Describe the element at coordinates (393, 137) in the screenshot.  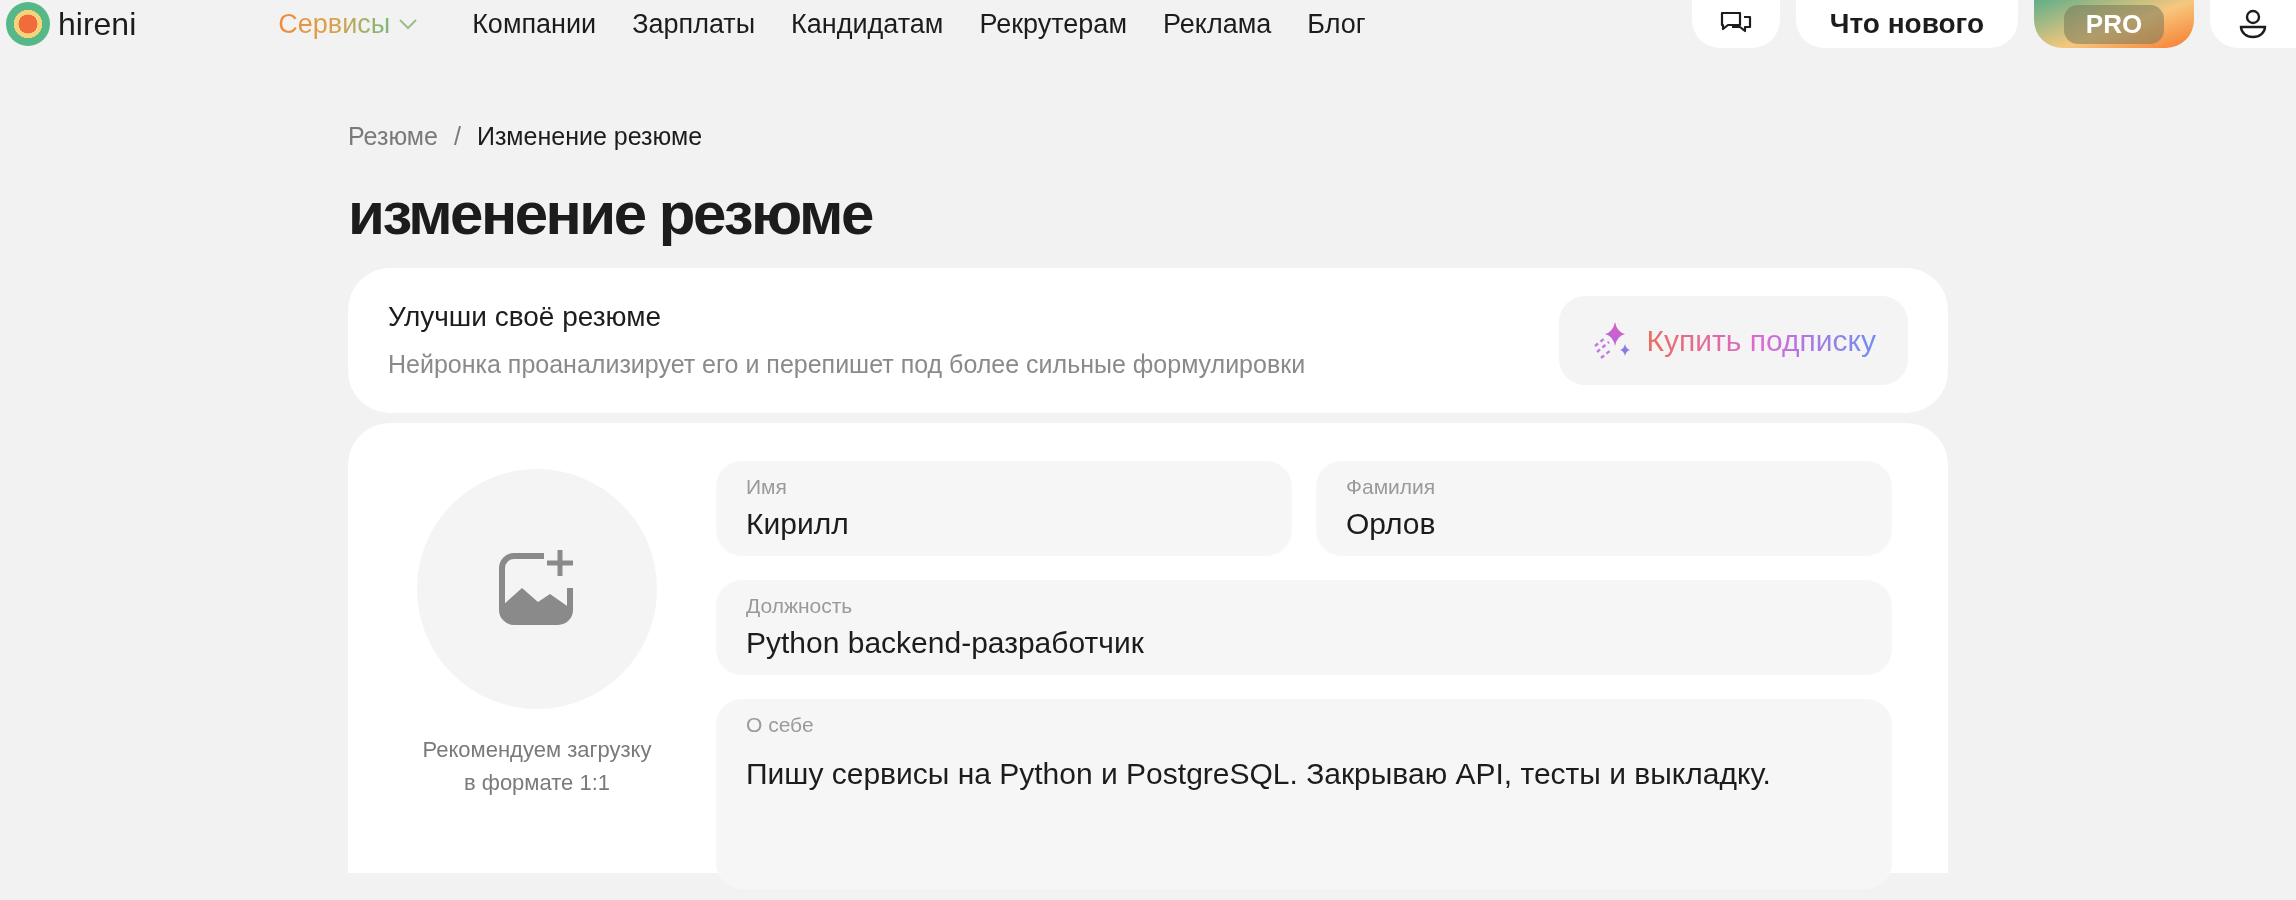
I see `breadcrumb-link: Резюме` at that location.